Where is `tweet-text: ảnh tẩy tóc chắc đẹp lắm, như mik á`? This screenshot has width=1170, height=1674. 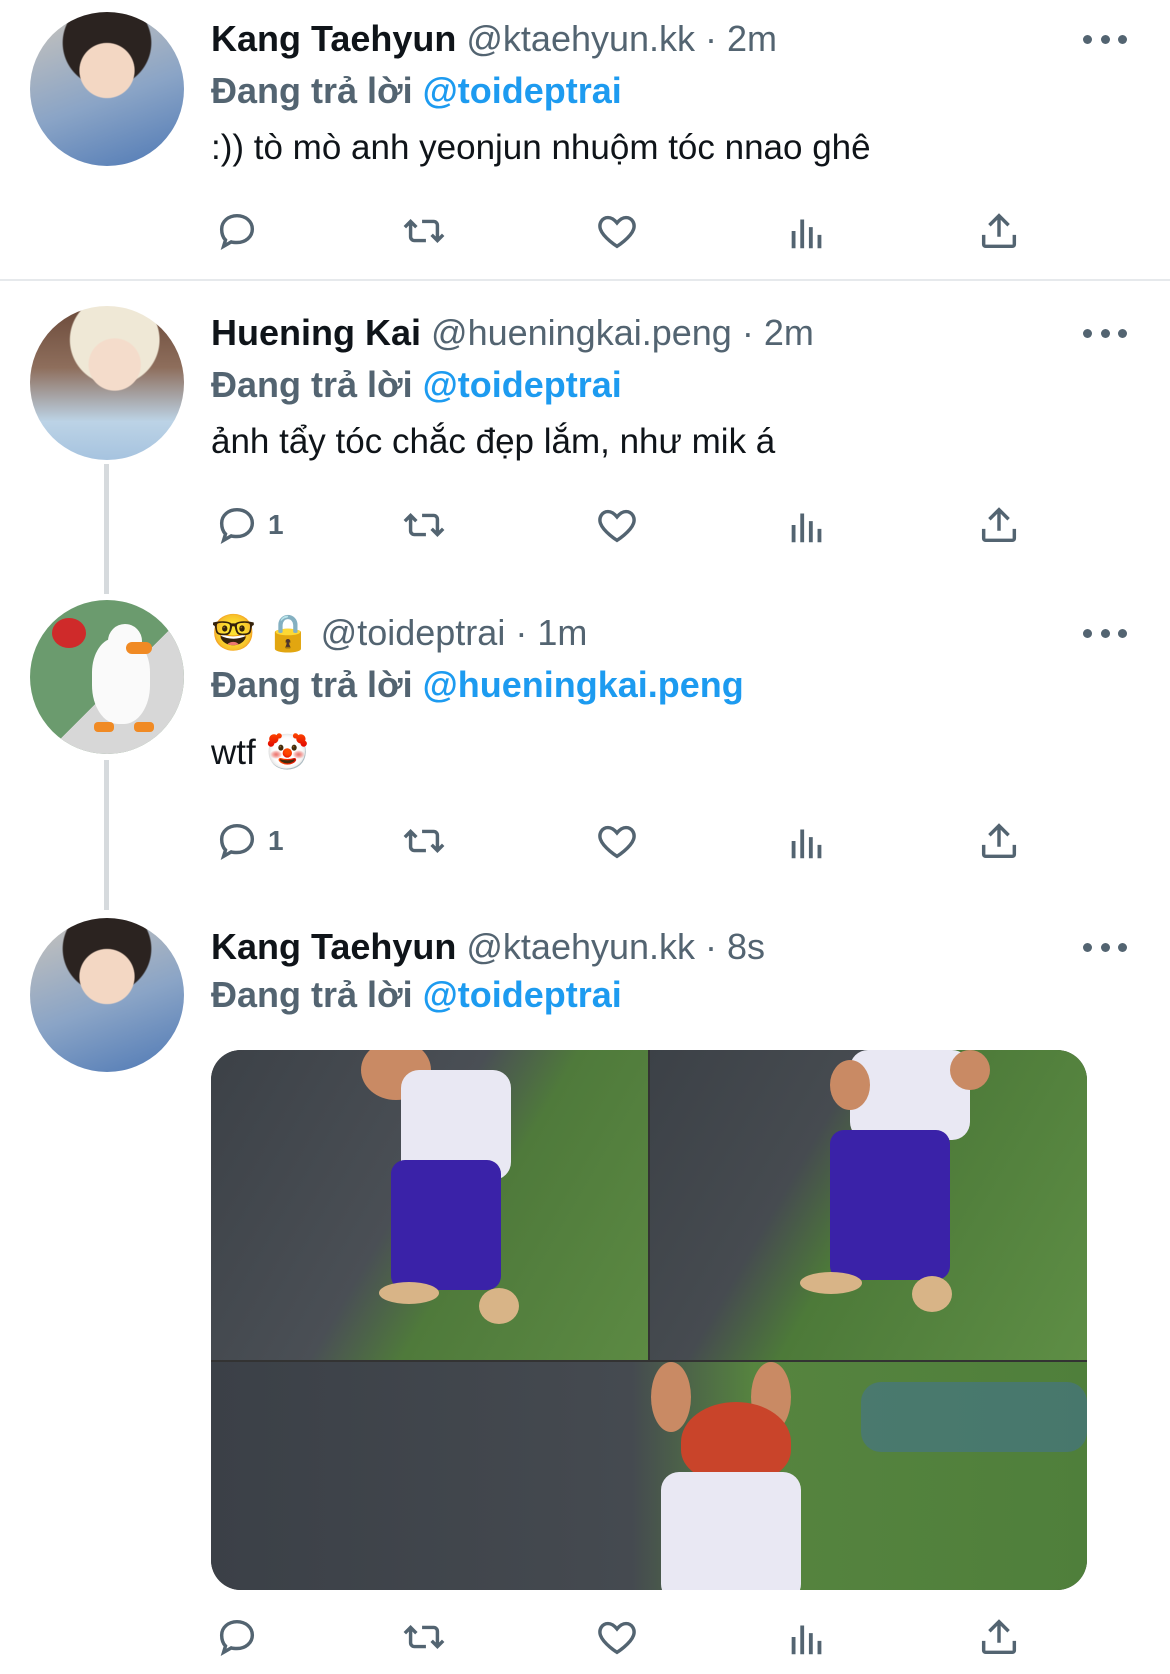 tweet-text: ảnh tẩy tóc chắc đẹp lắm, như mik á is located at coordinates (493, 441).